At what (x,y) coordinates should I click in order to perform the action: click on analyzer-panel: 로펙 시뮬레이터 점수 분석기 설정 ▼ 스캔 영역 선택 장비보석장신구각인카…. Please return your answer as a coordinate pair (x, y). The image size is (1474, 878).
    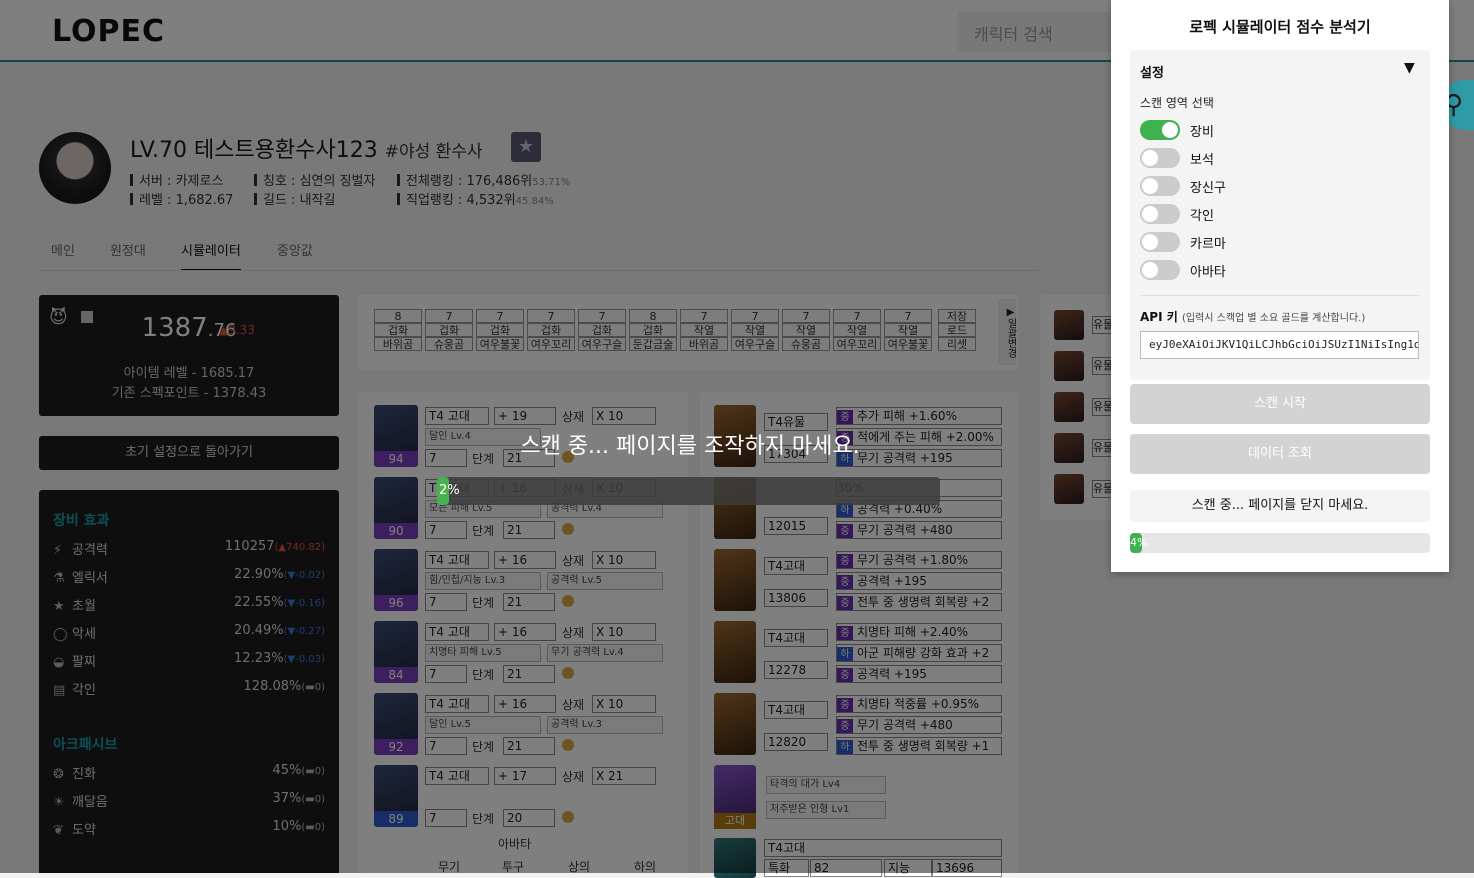
    Looking at the image, I should click on (1280, 286).